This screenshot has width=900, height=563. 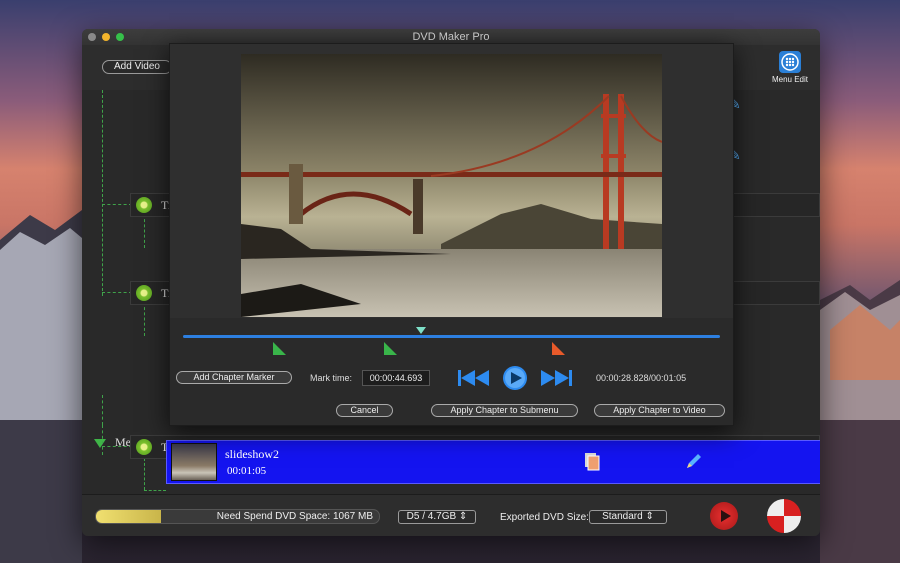 What do you see at coordinates (137, 67) in the screenshot?
I see `add-video-button: Add Video` at bounding box center [137, 67].